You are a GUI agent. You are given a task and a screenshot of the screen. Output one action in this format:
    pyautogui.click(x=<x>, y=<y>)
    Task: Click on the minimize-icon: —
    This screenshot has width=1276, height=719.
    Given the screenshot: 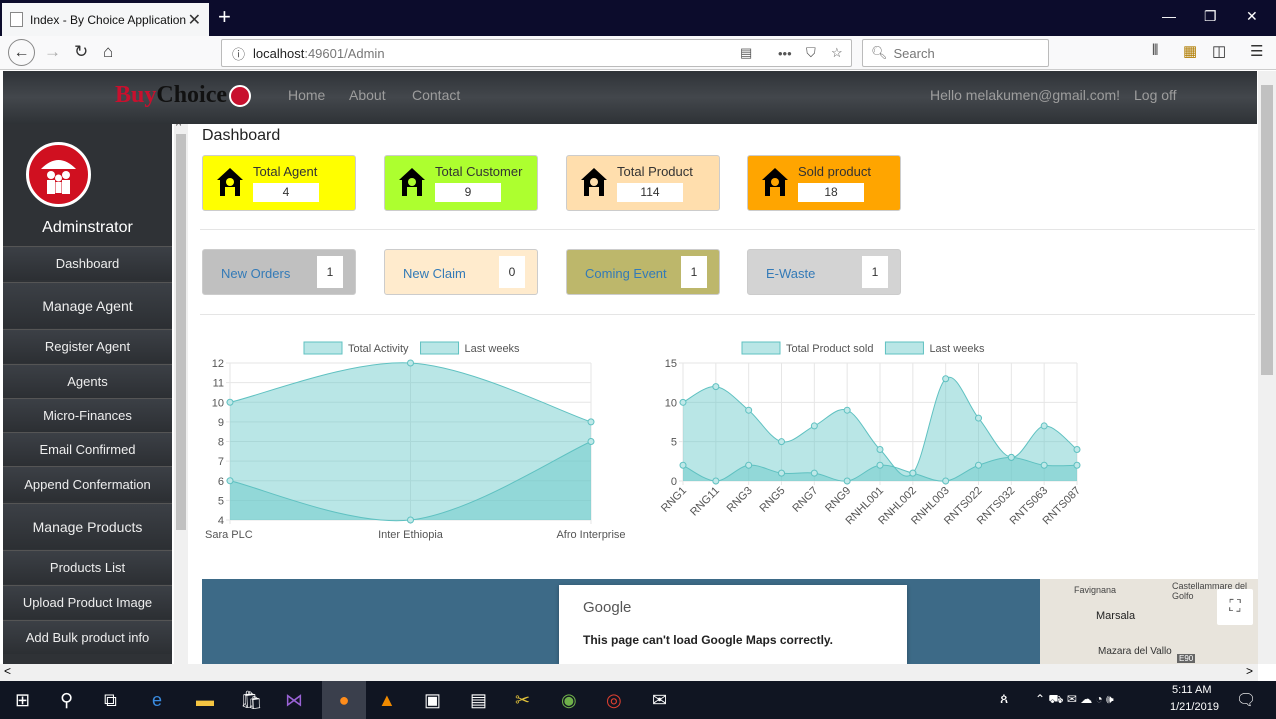 What is the action you would take?
    pyautogui.click(x=1169, y=16)
    